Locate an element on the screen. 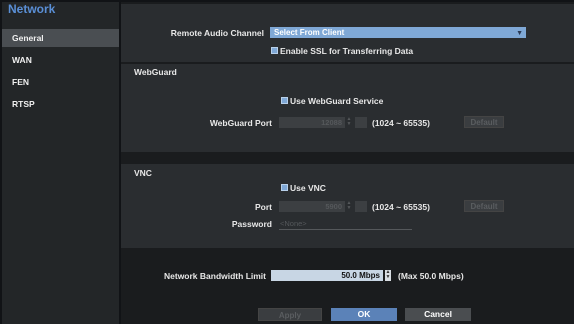  webguard-title: WebGuard is located at coordinates (155, 72).